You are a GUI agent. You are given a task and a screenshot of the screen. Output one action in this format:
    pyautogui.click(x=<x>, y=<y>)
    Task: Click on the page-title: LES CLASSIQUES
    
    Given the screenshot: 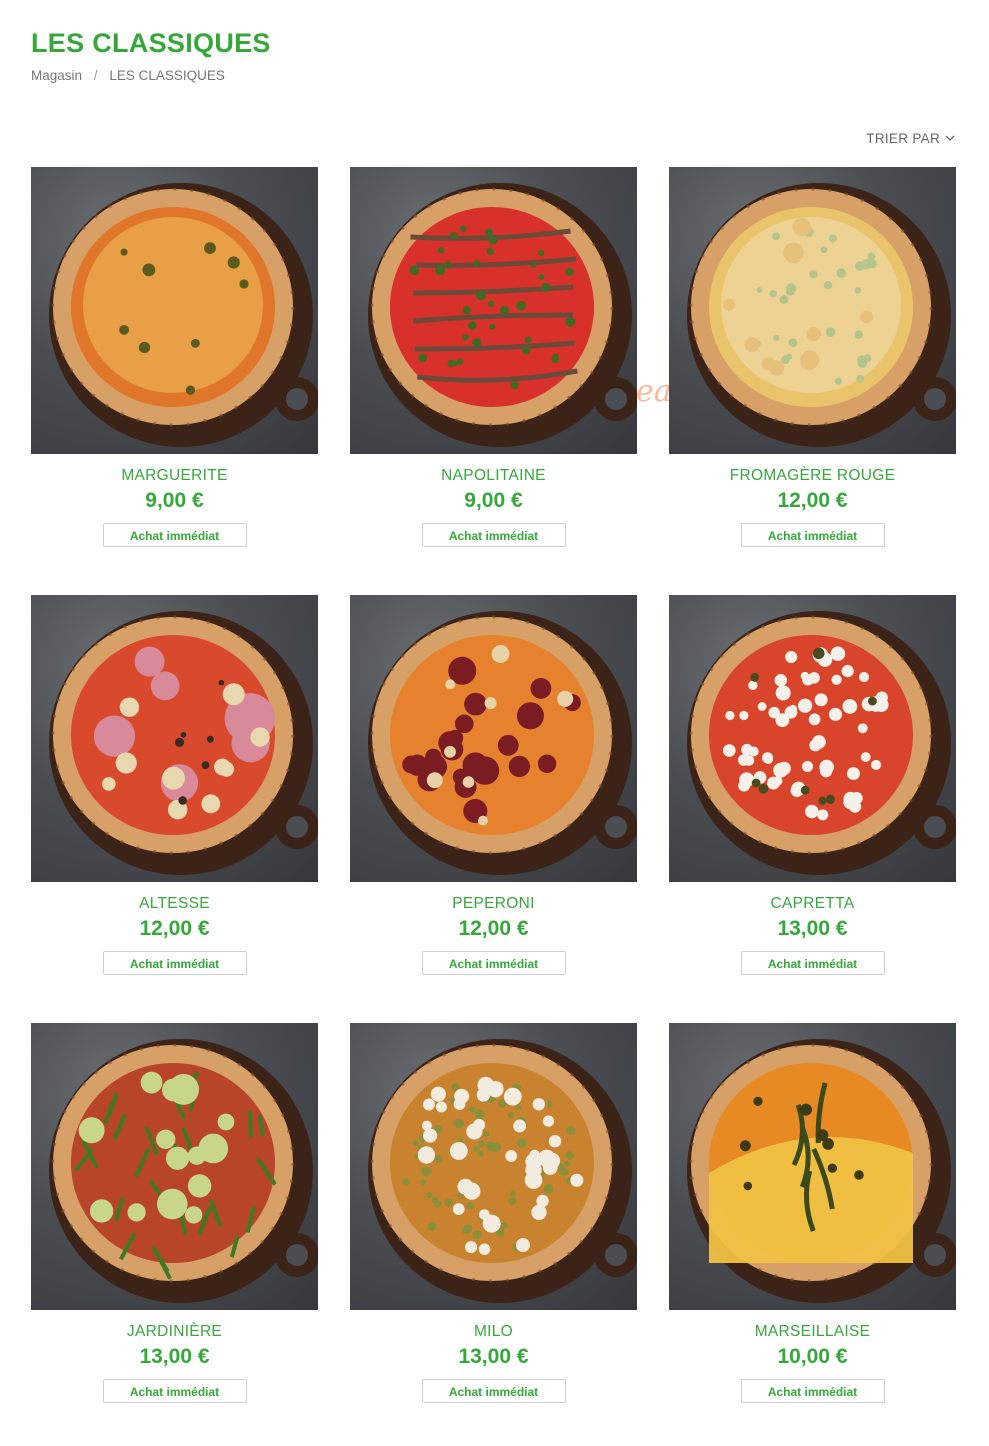 What is the action you would take?
    pyautogui.click(x=151, y=43)
    